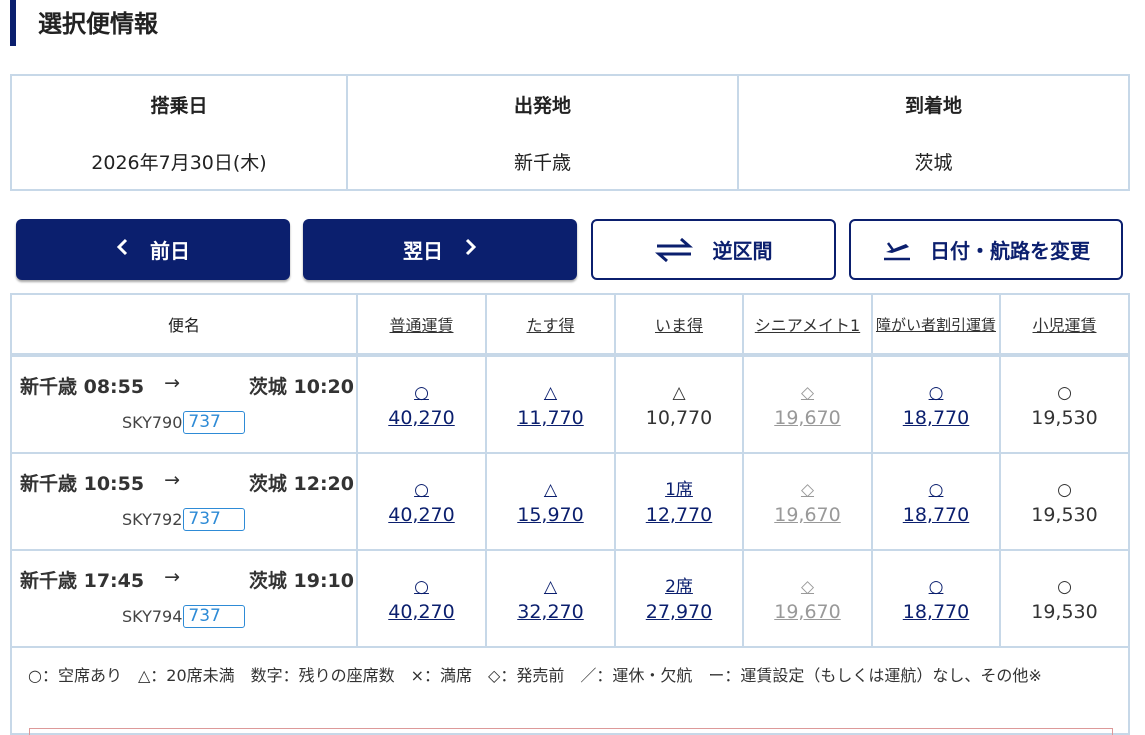 This screenshot has width=1145, height=735. Describe the element at coordinates (185, 325) in the screenshot. I see `flight-column-header: 便名` at that location.